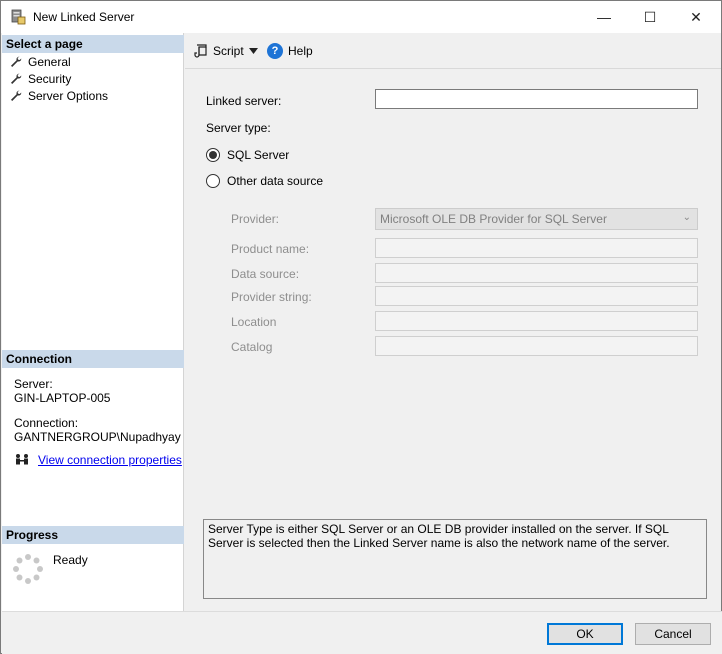  I want to click on script-dropdown-button, so click(253, 51).